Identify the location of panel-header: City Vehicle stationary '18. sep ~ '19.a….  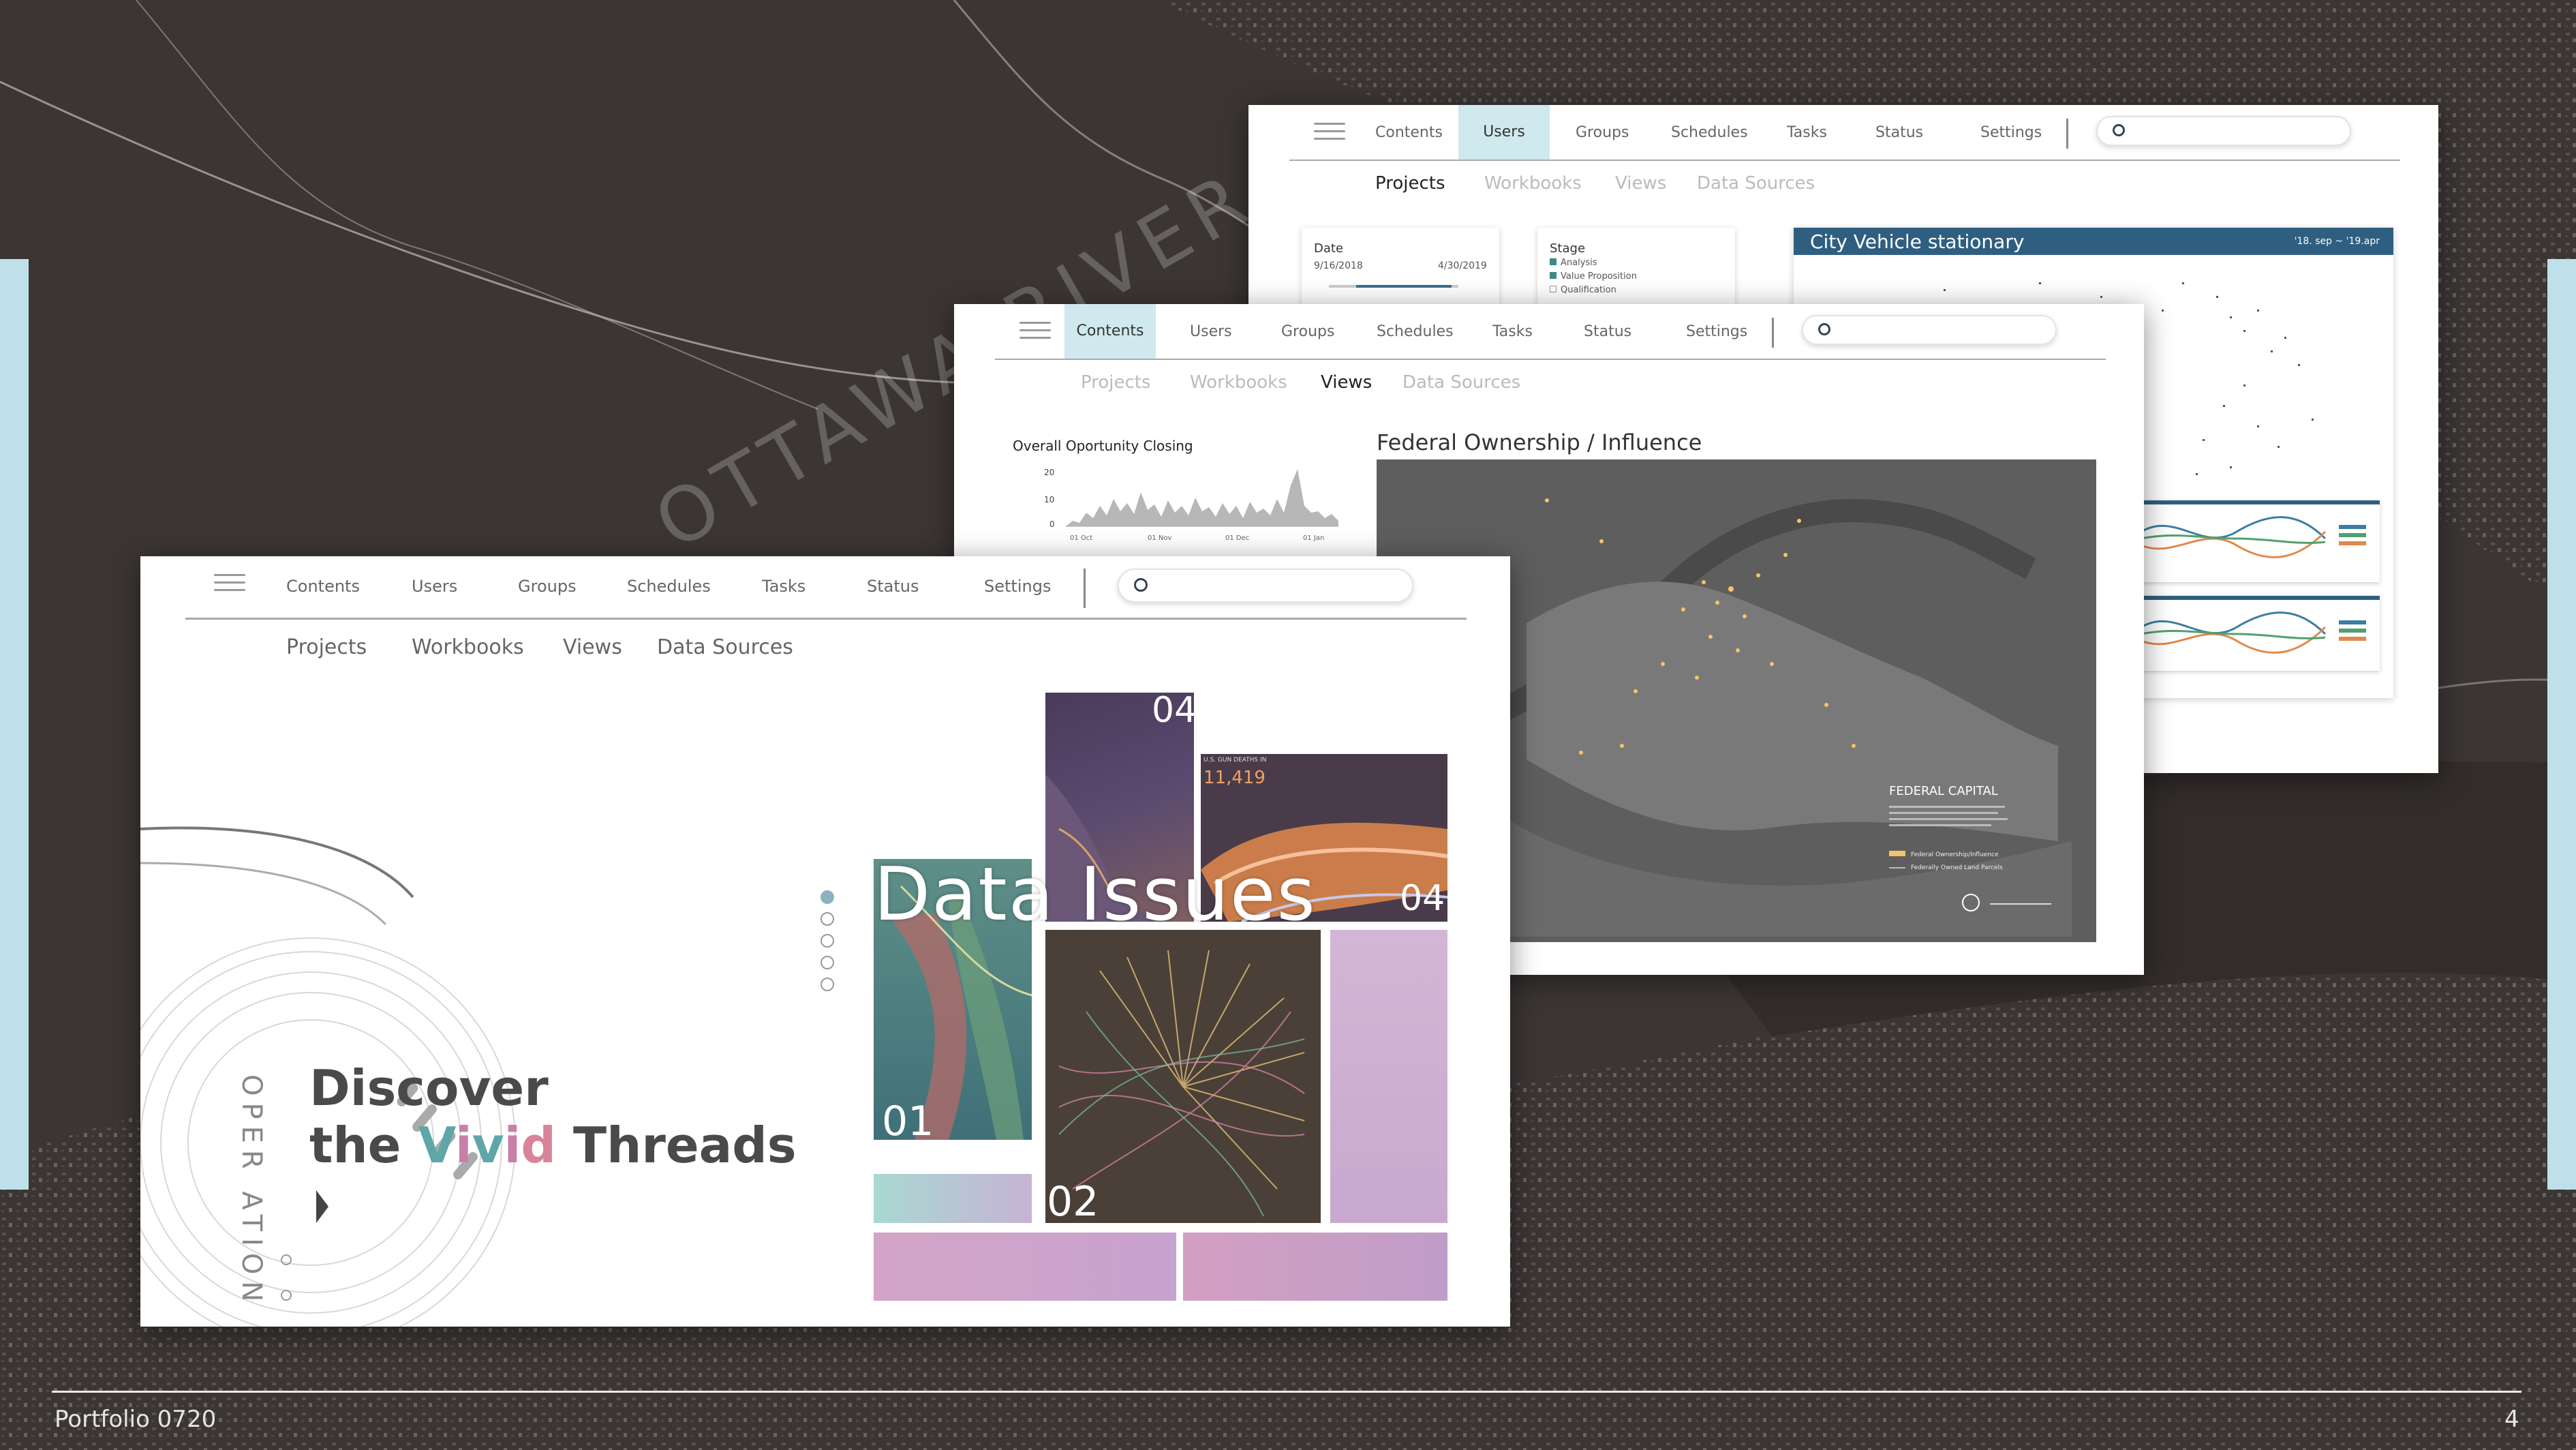
(2093, 242).